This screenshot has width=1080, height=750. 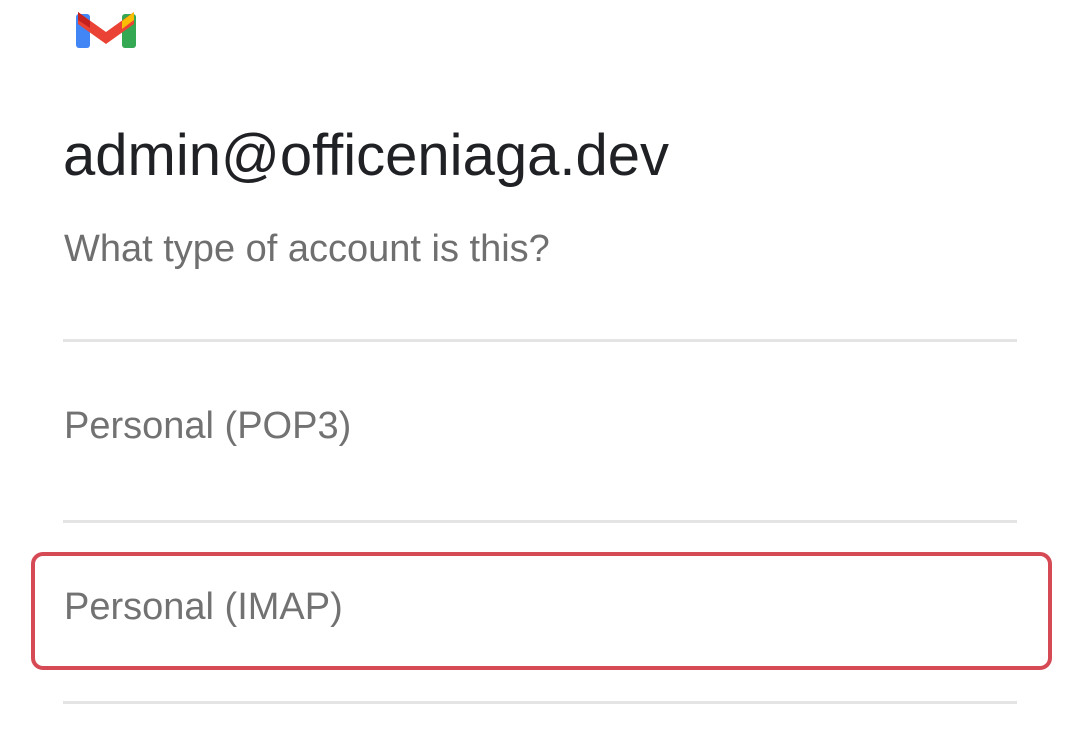 What do you see at coordinates (366, 155) in the screenshot?
I see `account-email: admin@officeniaga.dev` at bounding box center [366, 155].